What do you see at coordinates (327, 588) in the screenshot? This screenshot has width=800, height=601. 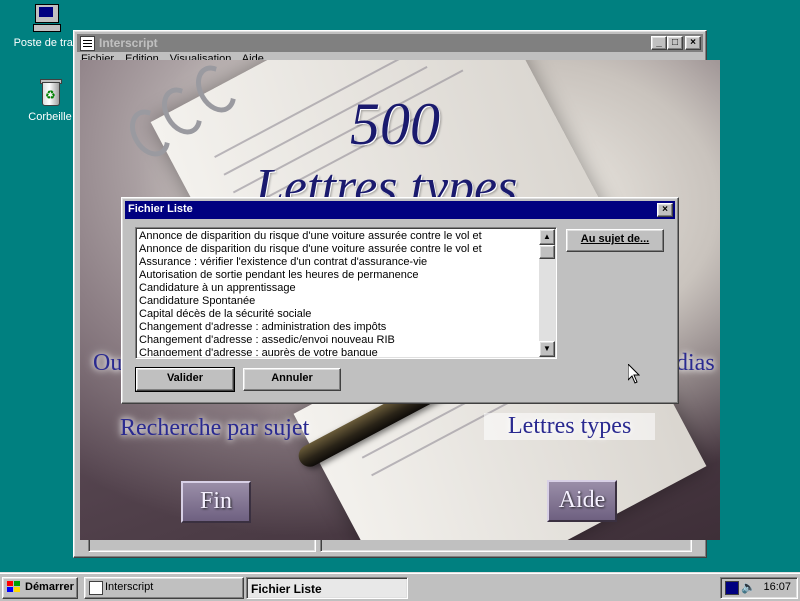 I see `taskbar-item-fichier-liste: Fichier Liste` at bounding box center [327, 588].